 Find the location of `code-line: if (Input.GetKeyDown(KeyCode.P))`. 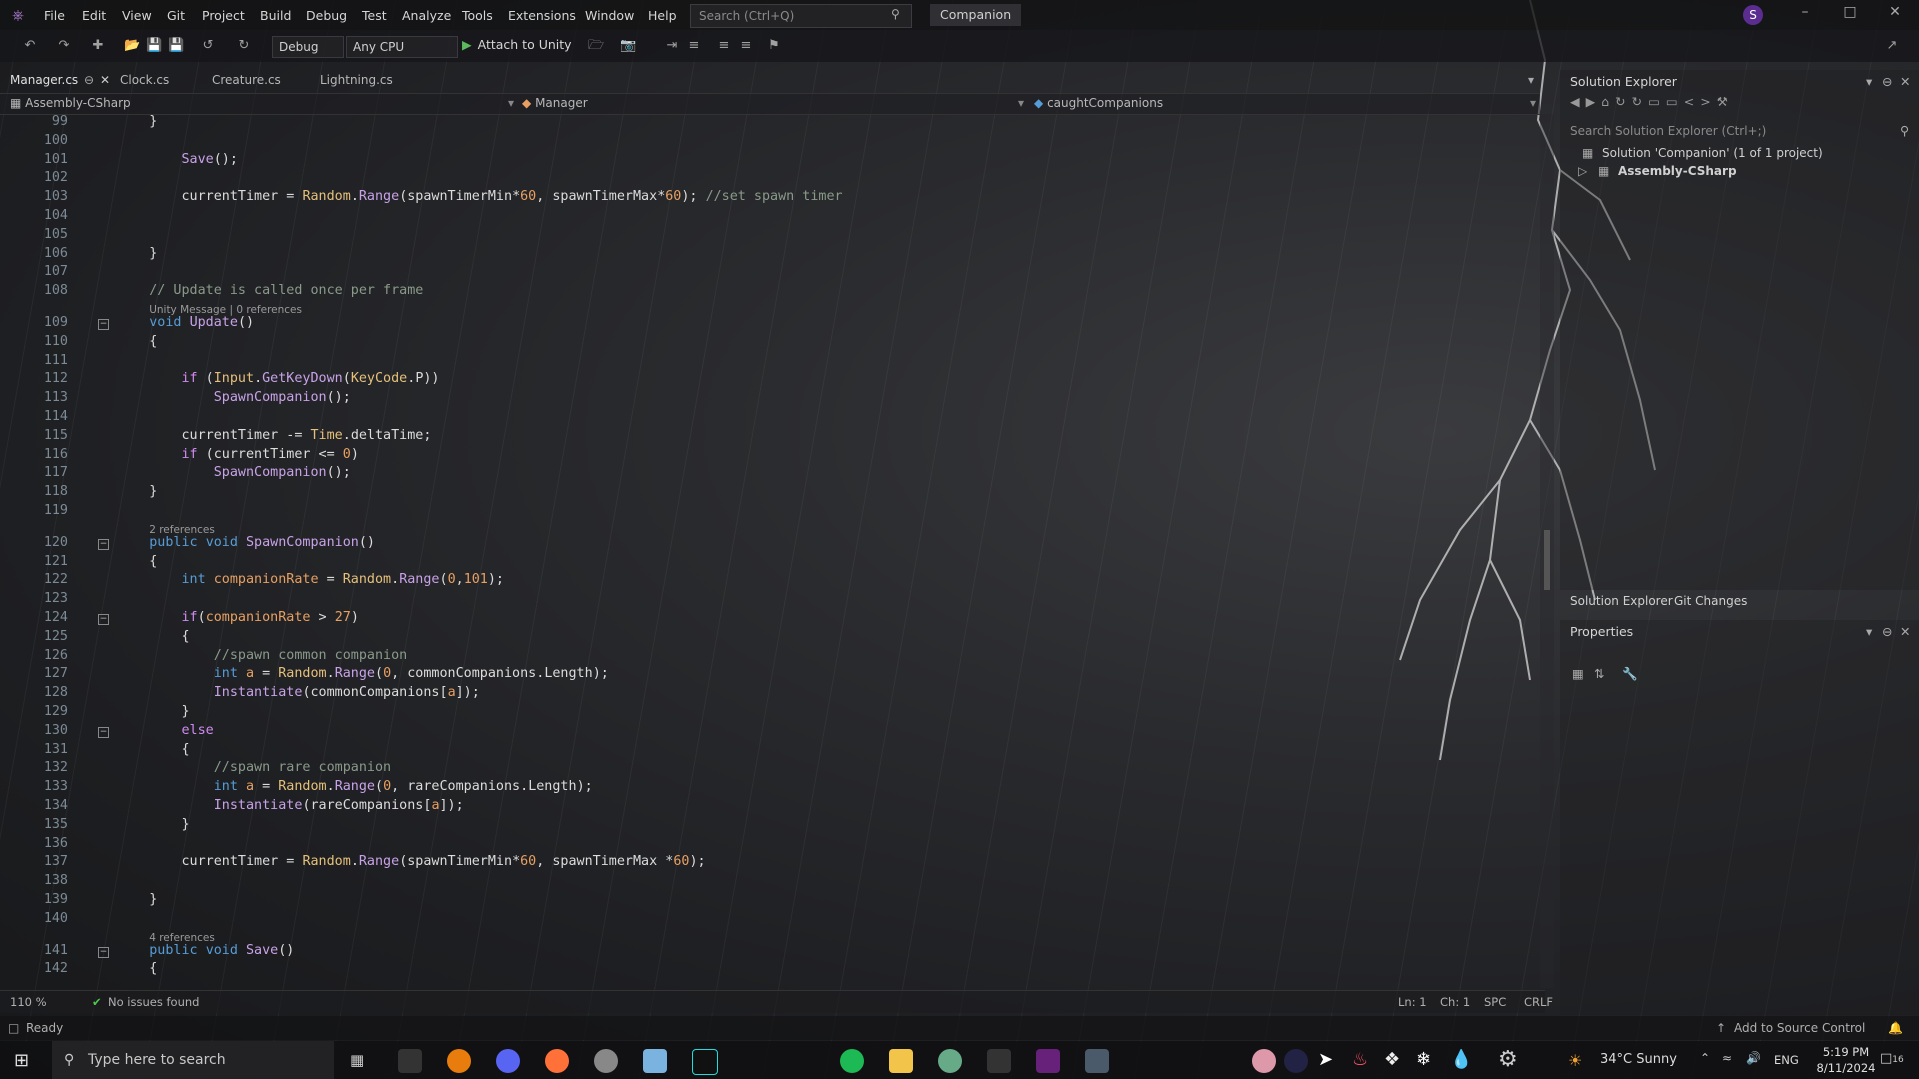

code-line: if (Input.GetKeyDown(KeyCode.P)) is located at coordinates (278, 378).